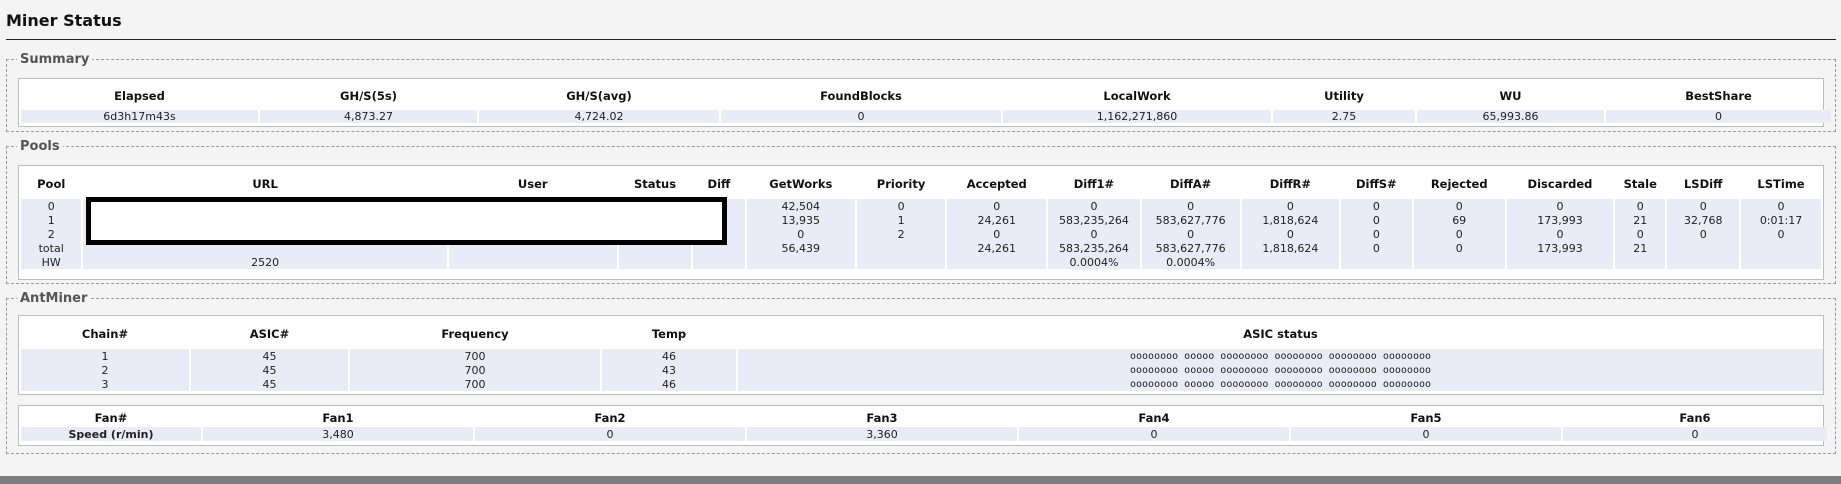 The height and width of the screenshot is (484, 1841). I want to click on pools-cell-discarded, so click(1560, 262).